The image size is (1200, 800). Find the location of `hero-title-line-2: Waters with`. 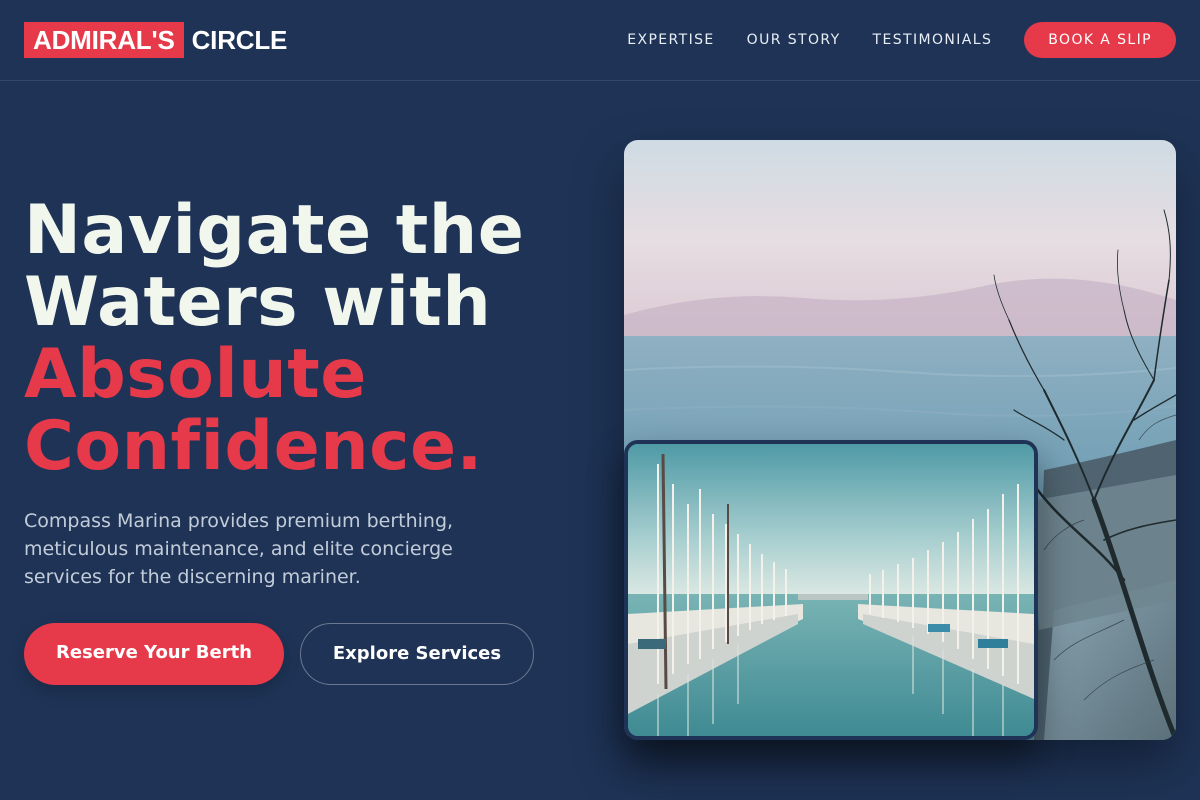

hero-title-line-2: Waters with is located at coordinates (258, 302).